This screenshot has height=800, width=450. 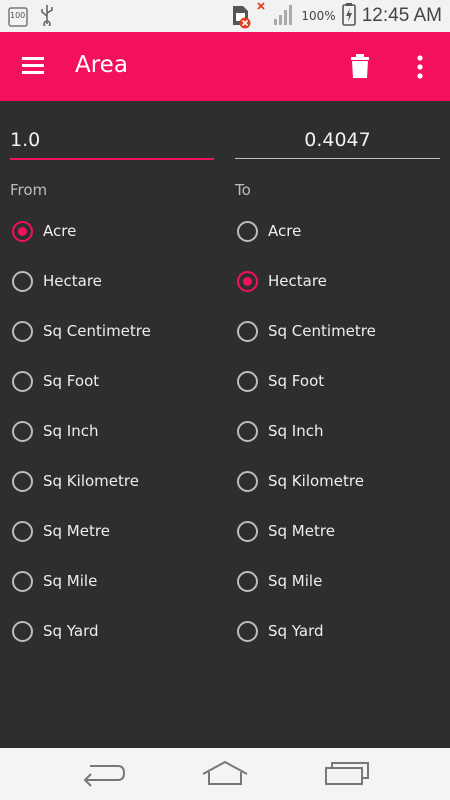 What do you see at coordinates (306, 231) in the screenshot?
I see `to-unit-acre: Acre` at bounding box center [306, 231].